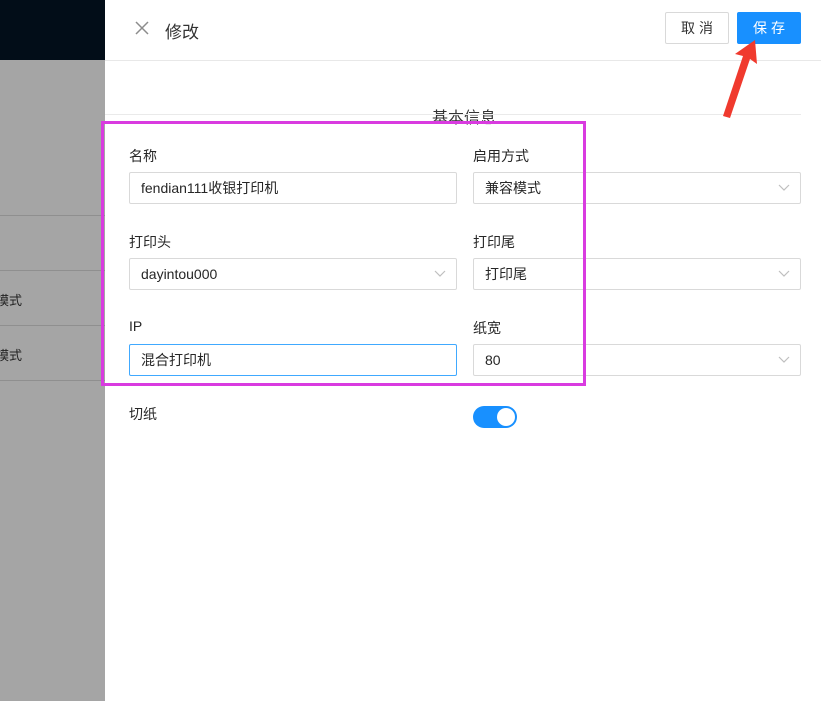 Image resolution: width=821 pixels, height=701 pixels. I want to click on cut-paper-label: 切纸, so click(143, 414).